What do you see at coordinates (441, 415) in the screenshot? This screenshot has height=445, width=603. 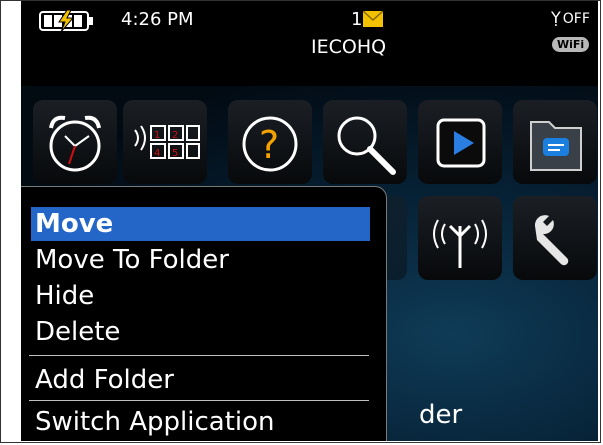 I see `recorder-label: der` at bounding box center [441, 415].